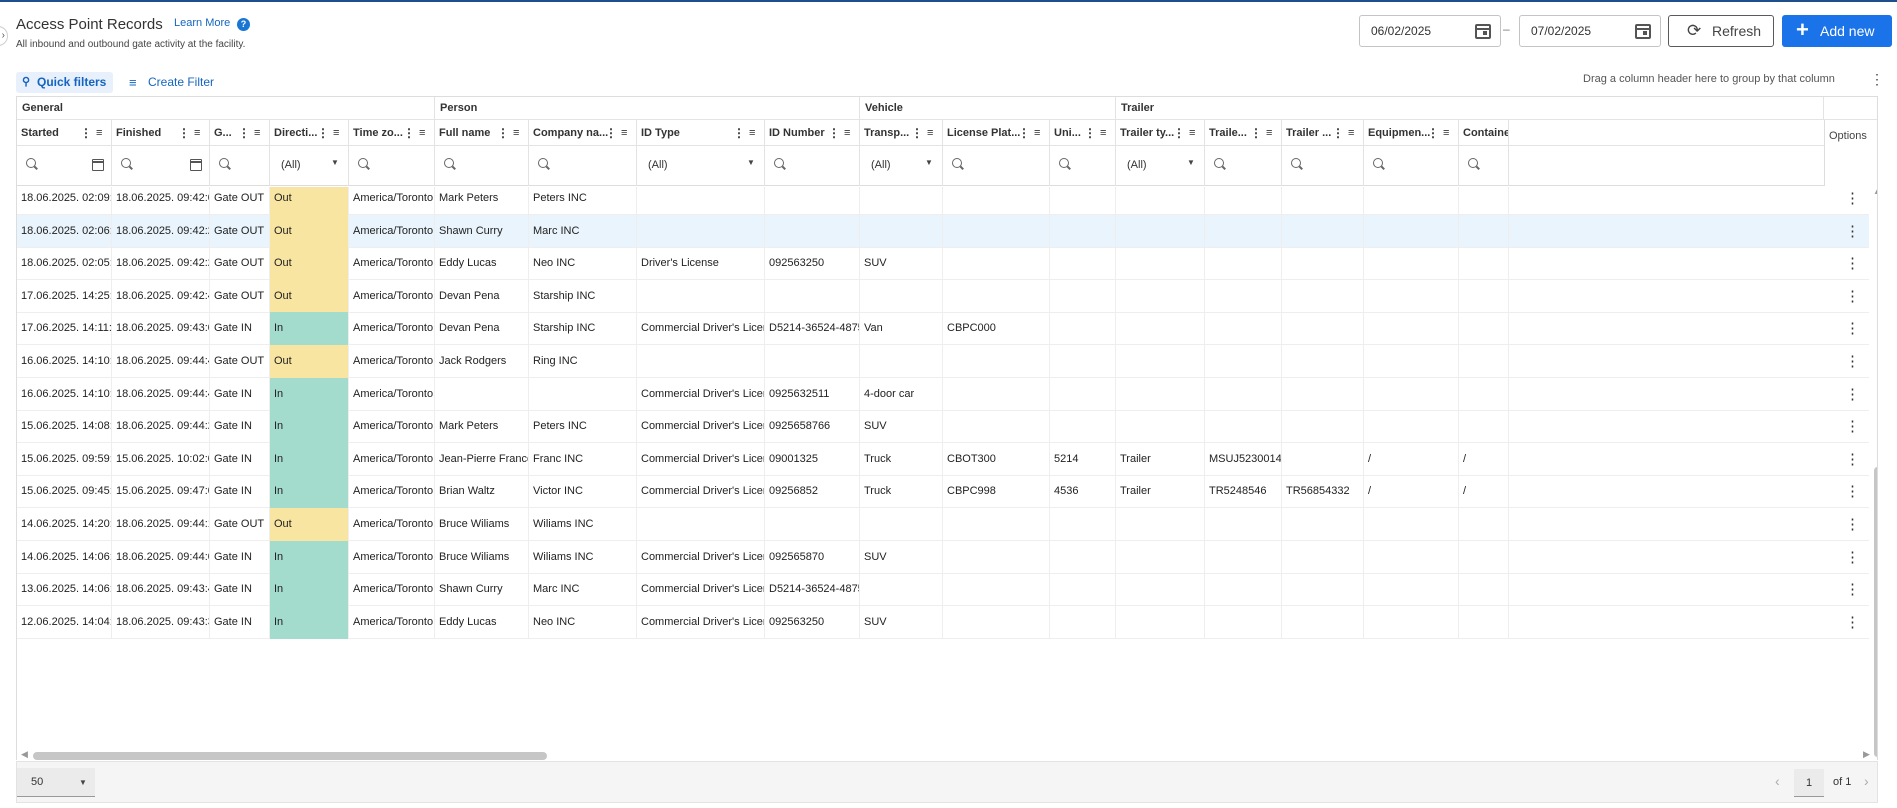  Describe the element at coordinates (1809, 783) in the screenshot. I see `page-number-input: 1` at that location.